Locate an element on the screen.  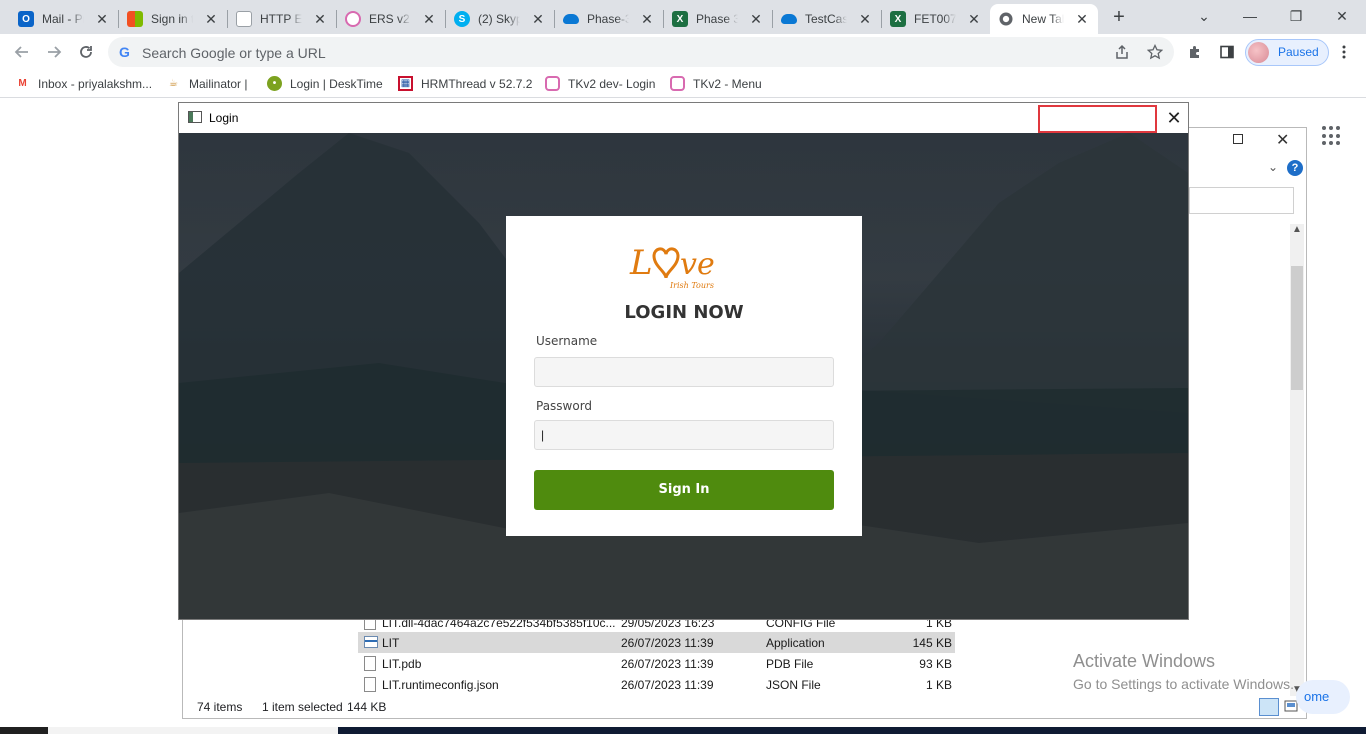
minimize-button: — is located at coordinates (1250, 16).